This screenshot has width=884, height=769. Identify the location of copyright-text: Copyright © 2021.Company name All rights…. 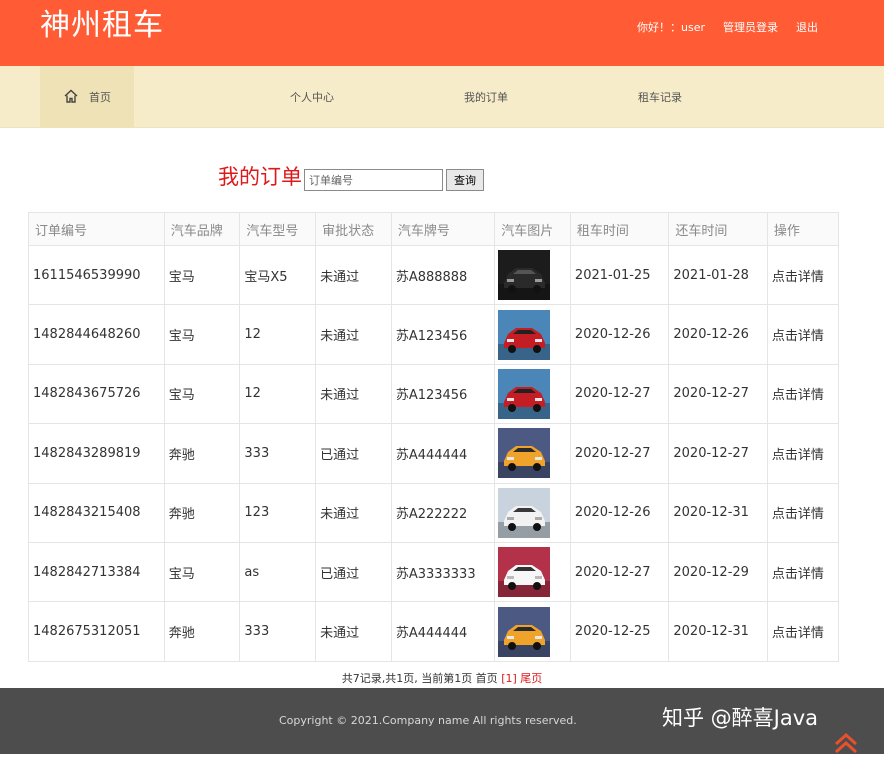
(428, 720).